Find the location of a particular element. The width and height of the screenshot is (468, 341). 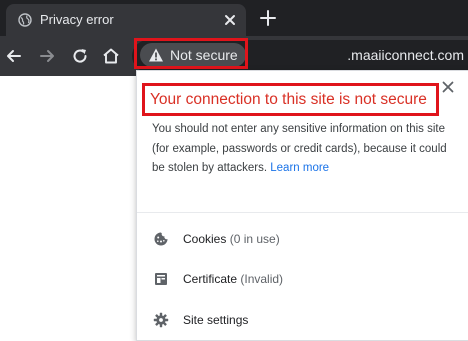

forward-arrow-icon is located at coordinates (47, 56).